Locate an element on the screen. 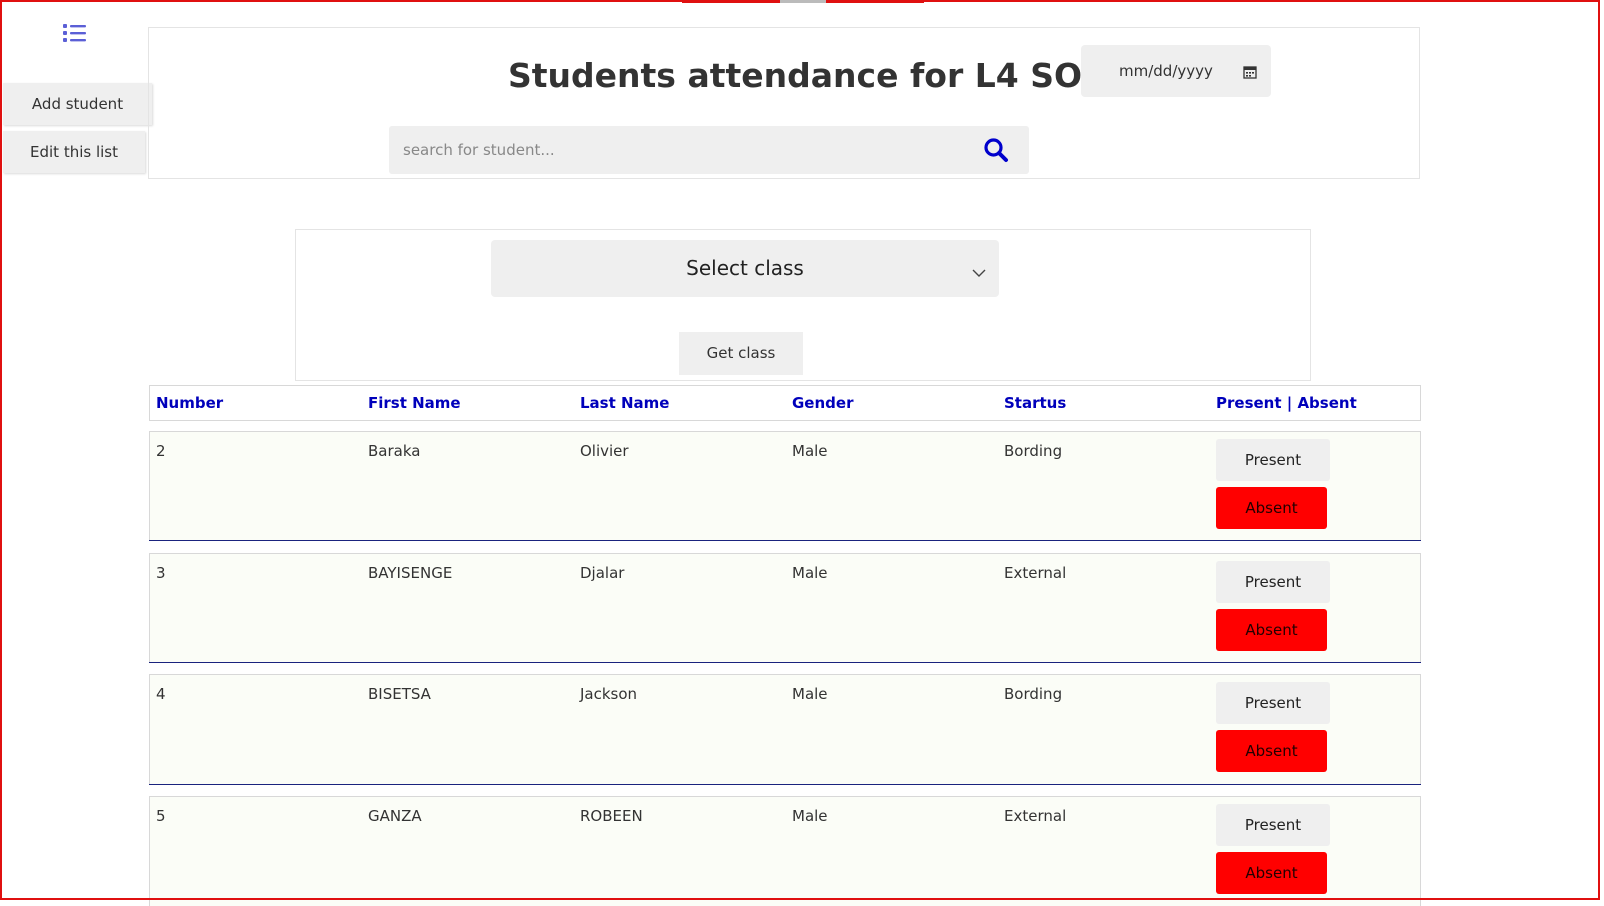 The height and width of the screenshot is (906, 1604). class-select-value: Select class is located at coordinates (745, 268).